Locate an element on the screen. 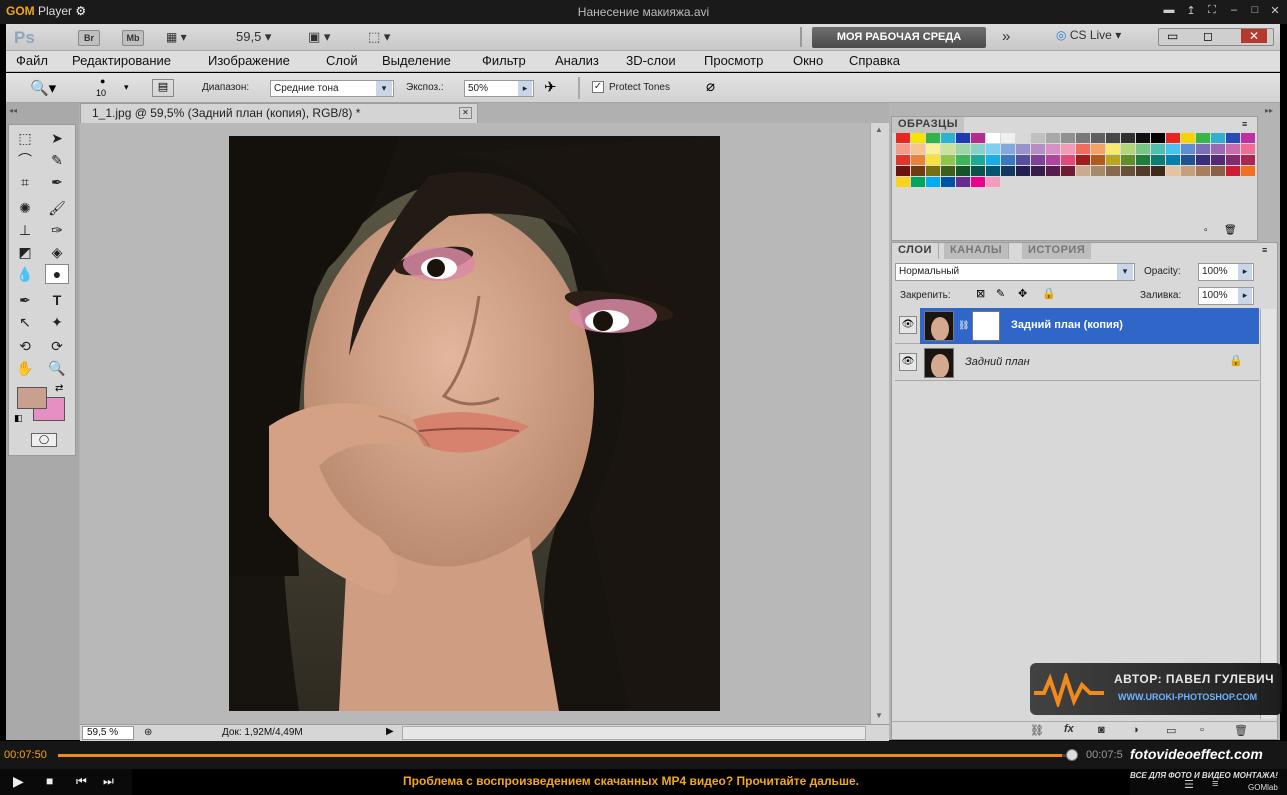  healing-brush-tool-icon: ✺ is located at coordinates (25, 208).